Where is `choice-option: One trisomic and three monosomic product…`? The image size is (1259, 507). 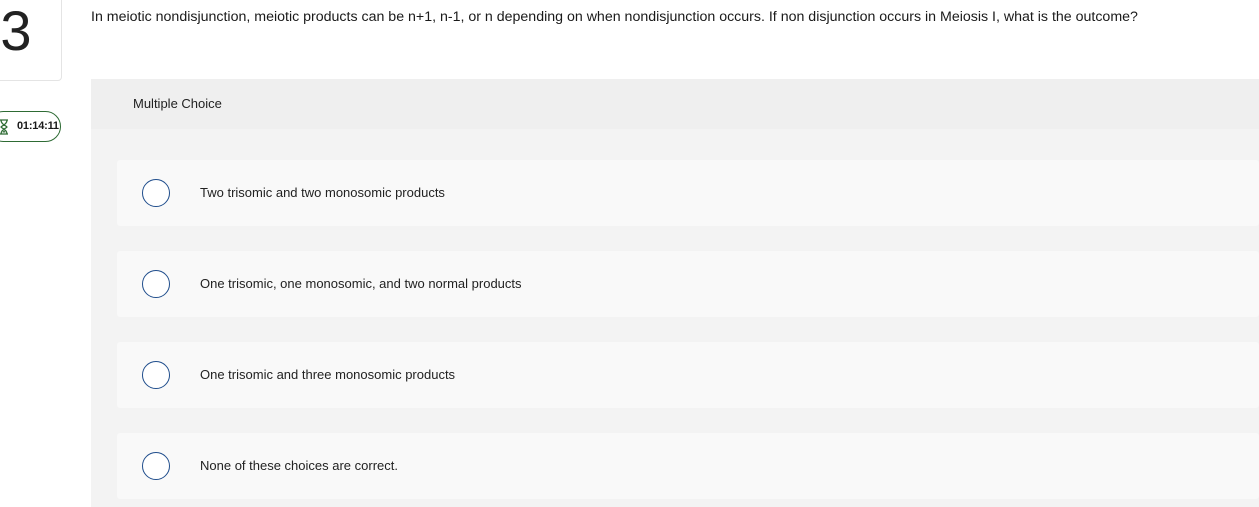
choice-option: One trisomic and three monosomic product… is located at coordinates (688, 375).